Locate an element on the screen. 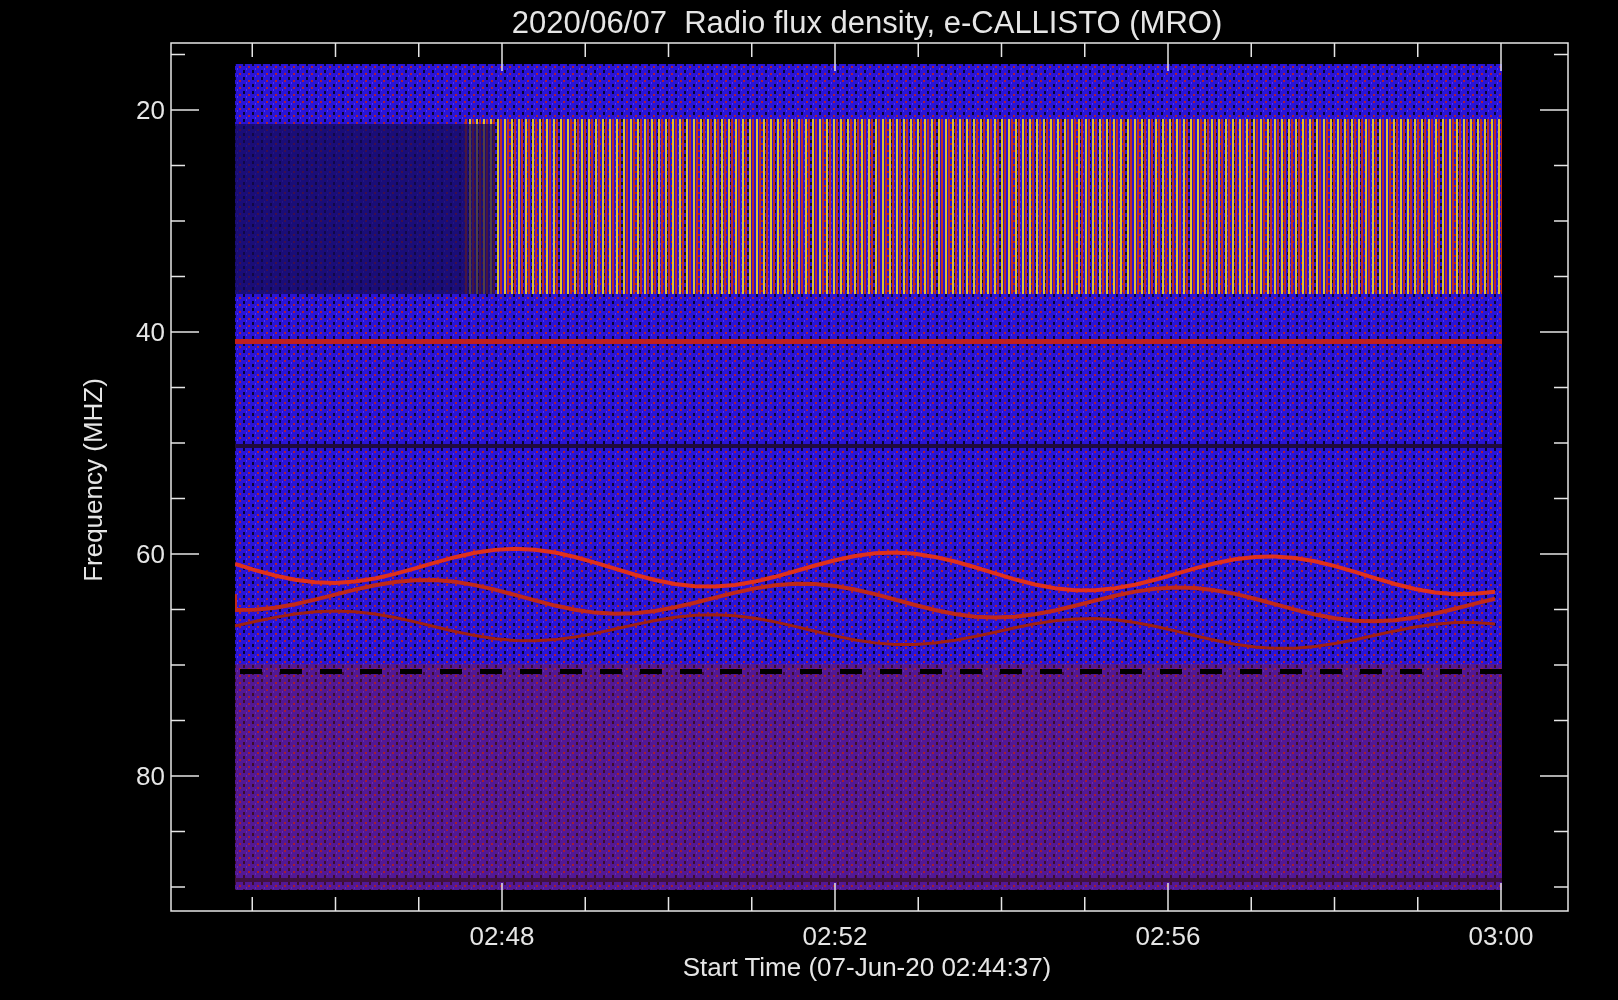 The width and height of the screenshot is (1618, 1000). chart-title: 2020/06/07 Radio flux density, e-CALLISTO (MRO) is located at coordinates (867, 22).